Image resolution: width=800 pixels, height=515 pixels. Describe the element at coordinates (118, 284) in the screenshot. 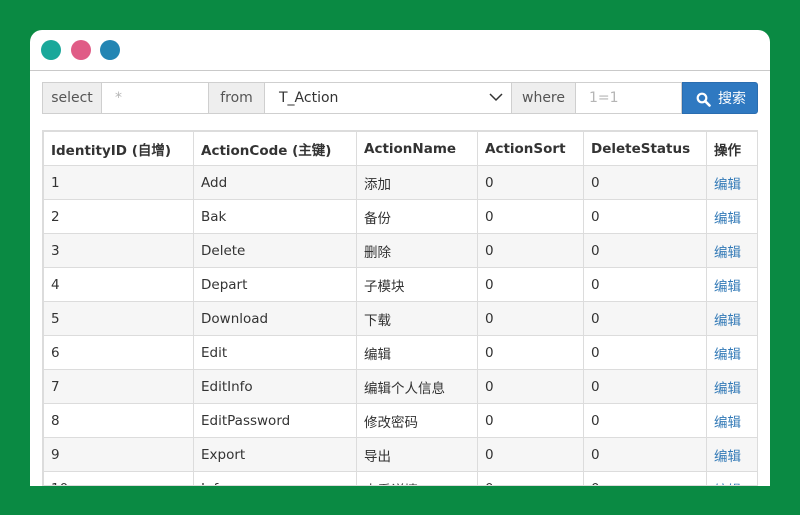

I see `cell-identityid: 4` at that location.